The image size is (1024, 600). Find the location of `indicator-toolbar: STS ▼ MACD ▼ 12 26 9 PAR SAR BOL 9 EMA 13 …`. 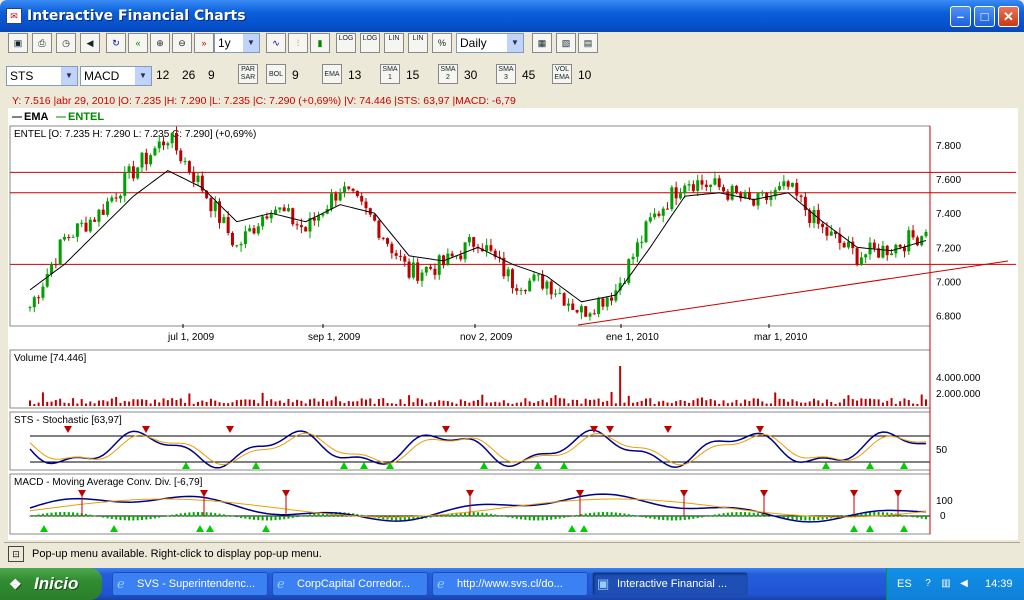

indicator-toolbar: STS ▼ MACD ▼ 12 26 9 PAR SAR BOL 9 EMA 13 … is located at coordinates (512, 76).